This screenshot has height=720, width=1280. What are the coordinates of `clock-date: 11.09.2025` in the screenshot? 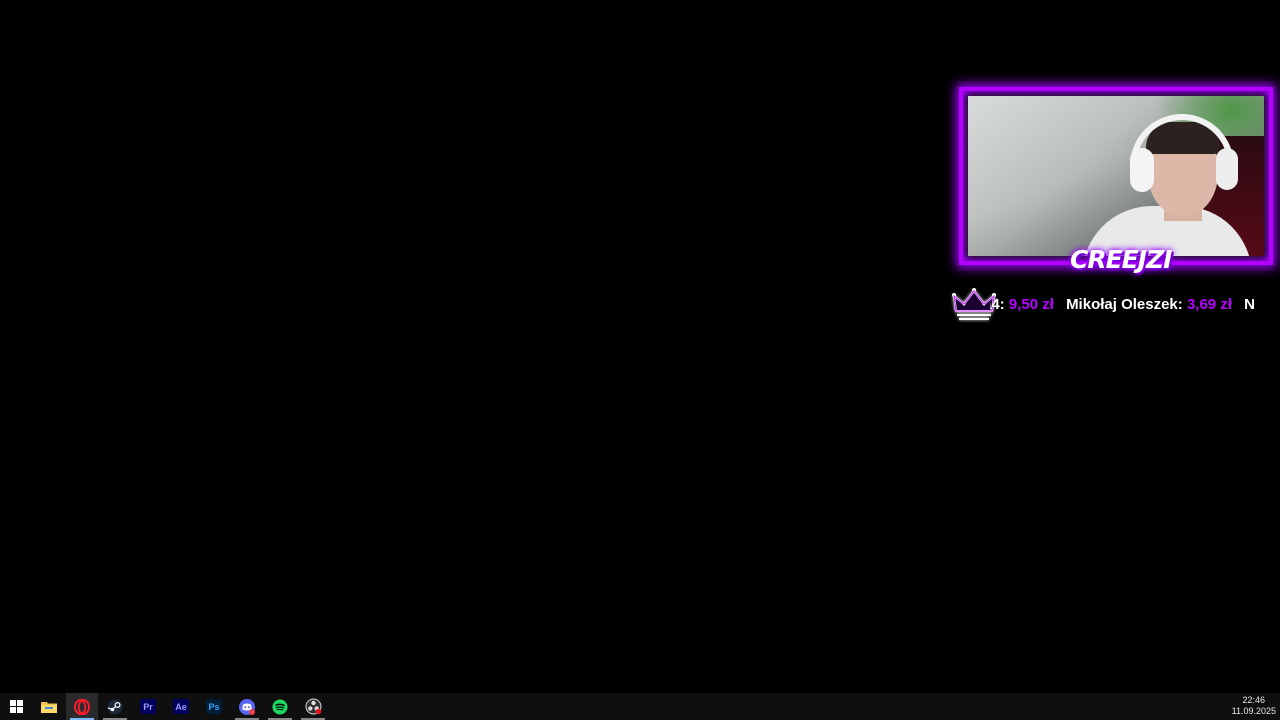 It's located at (1253, 711).